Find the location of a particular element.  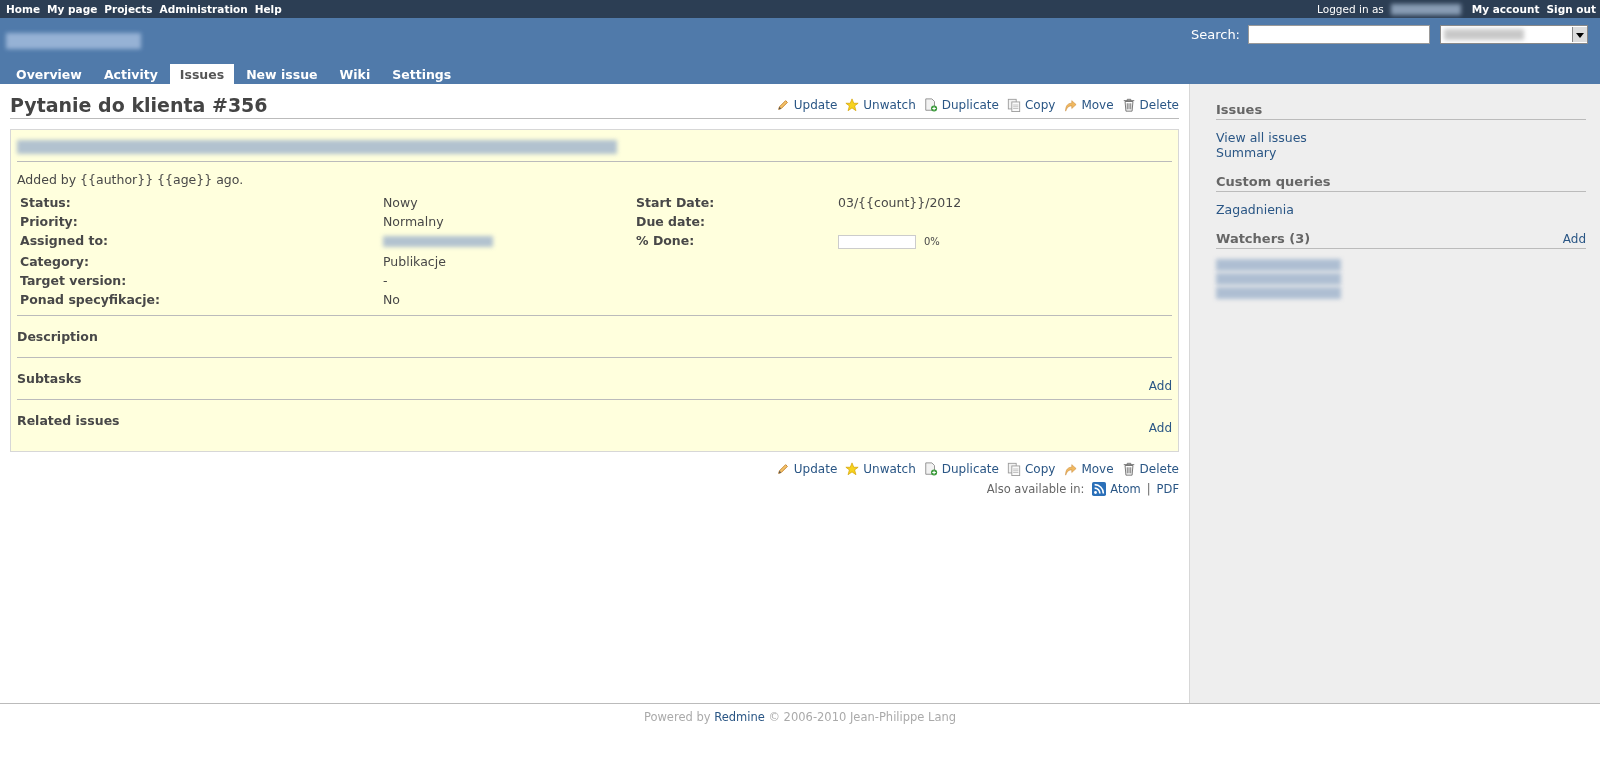

logged-in-label: Logged in as is located at coordinates (1350, 9).